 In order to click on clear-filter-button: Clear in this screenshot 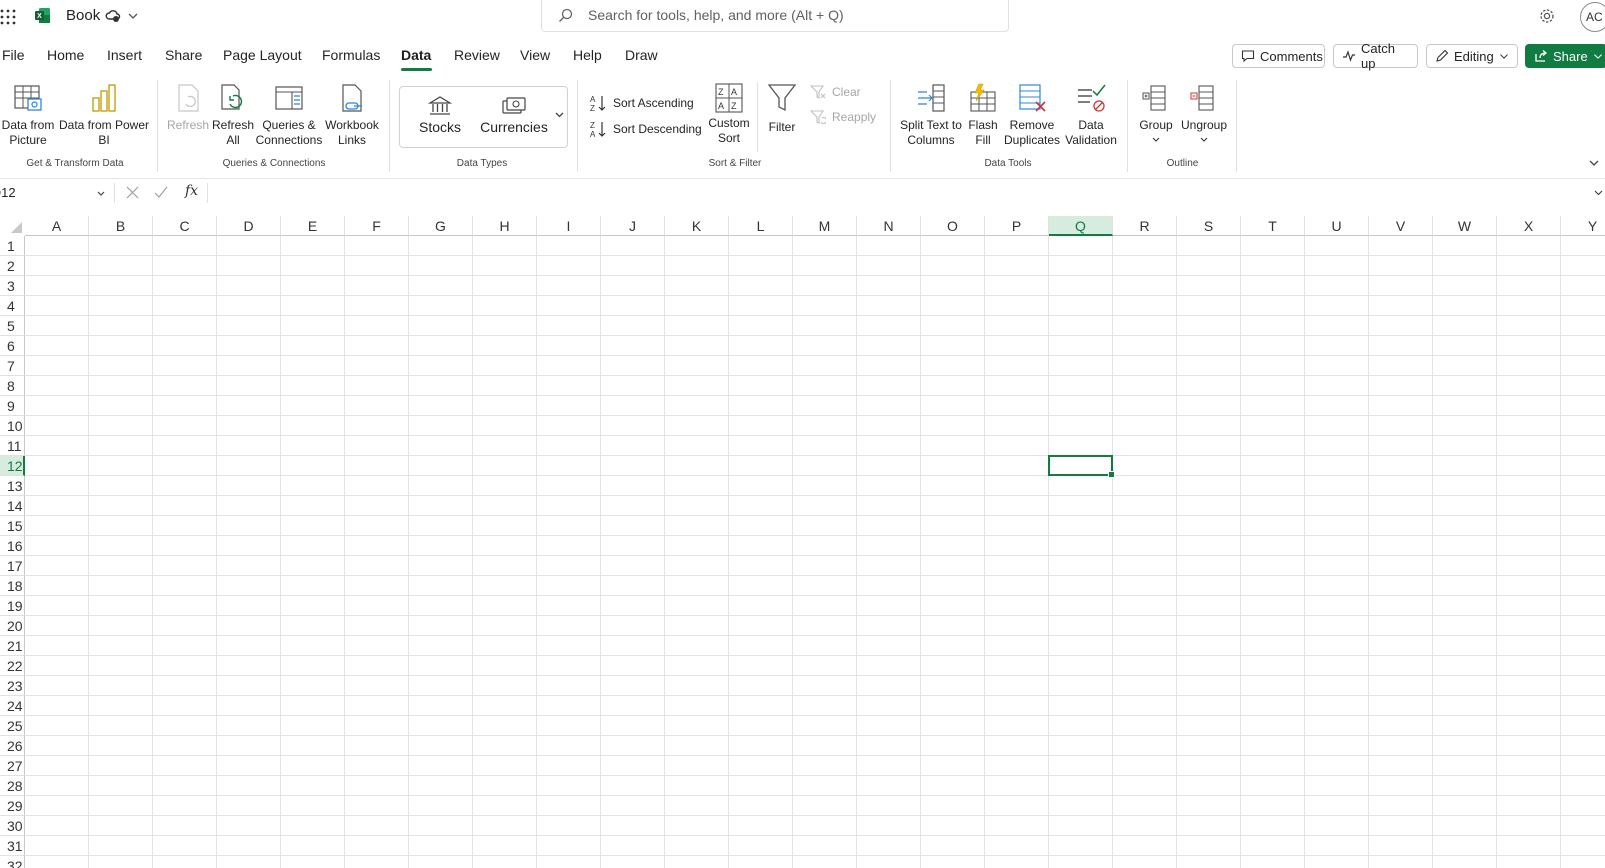, I will do `click(835, 92)`.